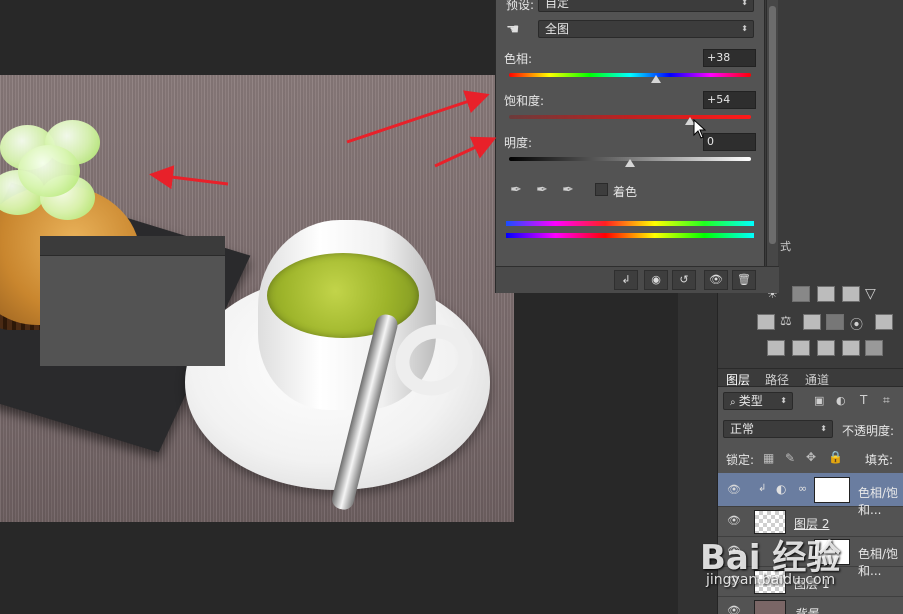 This screenshot has height=614, width=903. I want to click on adjustment-layer-icon: ◐, so click(781, 489).